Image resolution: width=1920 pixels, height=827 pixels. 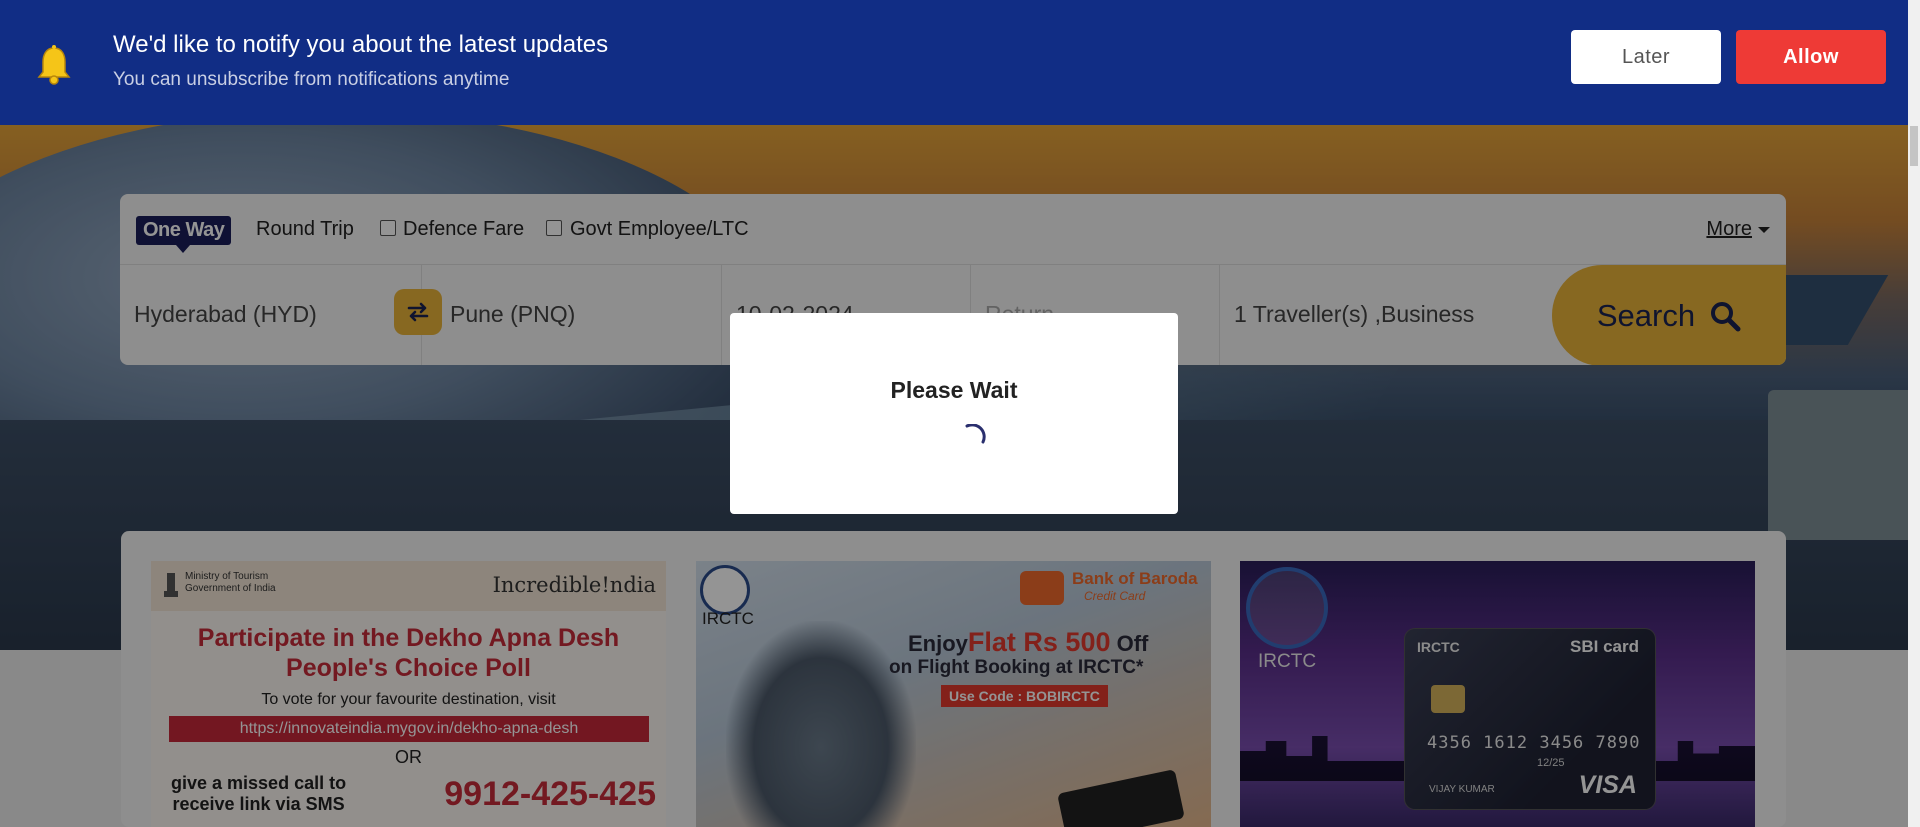 What do you see at coordinates (1914, 146) in the screenshot?
I see `scrollbar-thumb` at bounding box center [1914, 146].